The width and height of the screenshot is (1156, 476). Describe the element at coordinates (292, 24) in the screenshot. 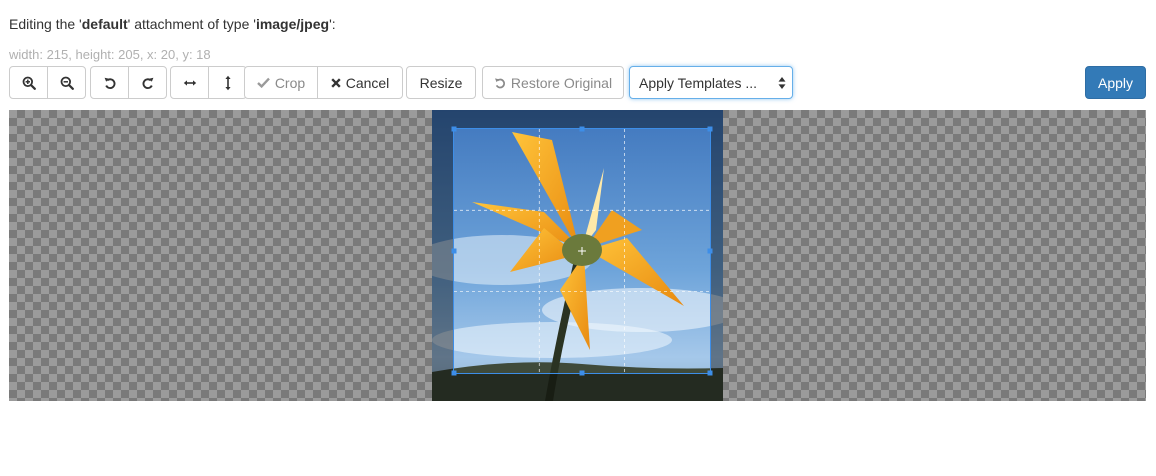

I see `mime-type: image/jpeg` at that location.